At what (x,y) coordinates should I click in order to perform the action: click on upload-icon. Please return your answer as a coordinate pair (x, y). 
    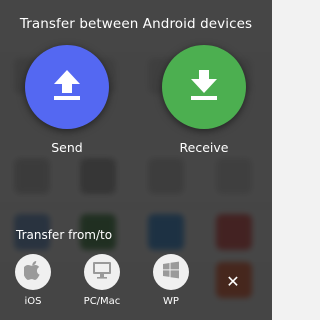
    Looking at the image, I should click on (67, 87).